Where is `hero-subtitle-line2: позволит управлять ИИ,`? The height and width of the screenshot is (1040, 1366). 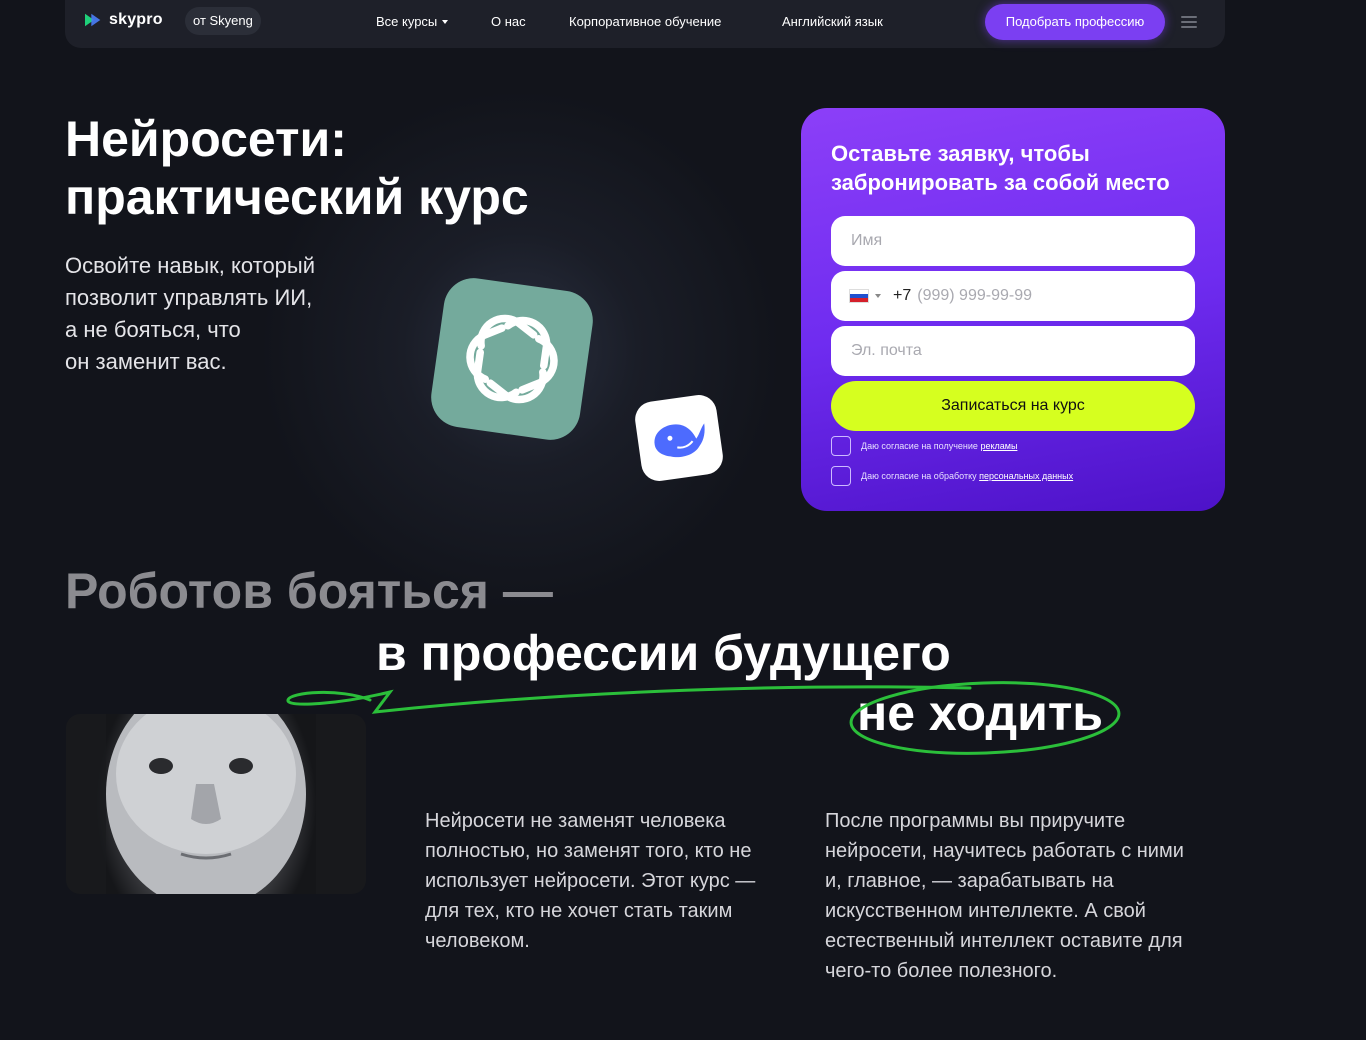 hero-subtitle-line2: позволит управлять ИИ, is located at coordinates (189, 297).